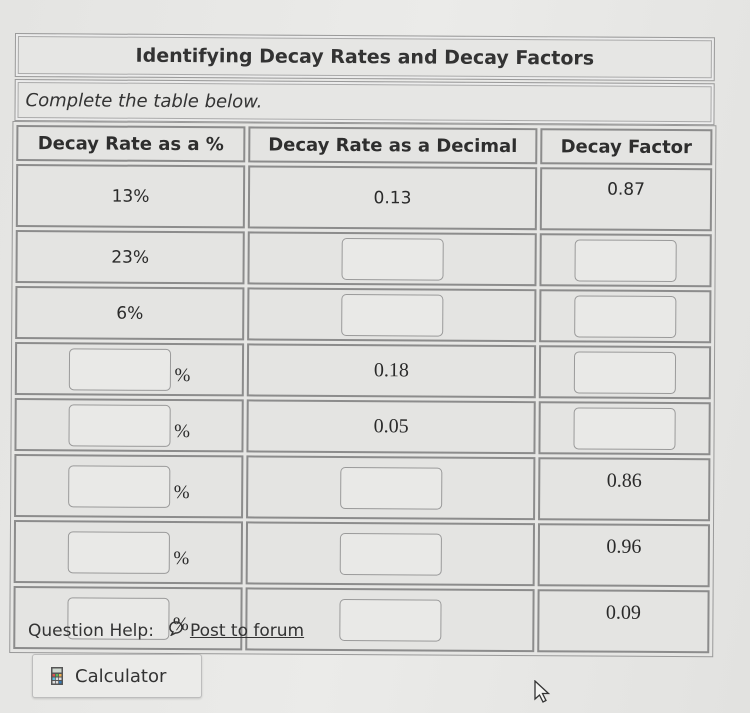 This screenshot has width=750, height=713. I want to click on calculator-button: Calculator, so click(117, 676).